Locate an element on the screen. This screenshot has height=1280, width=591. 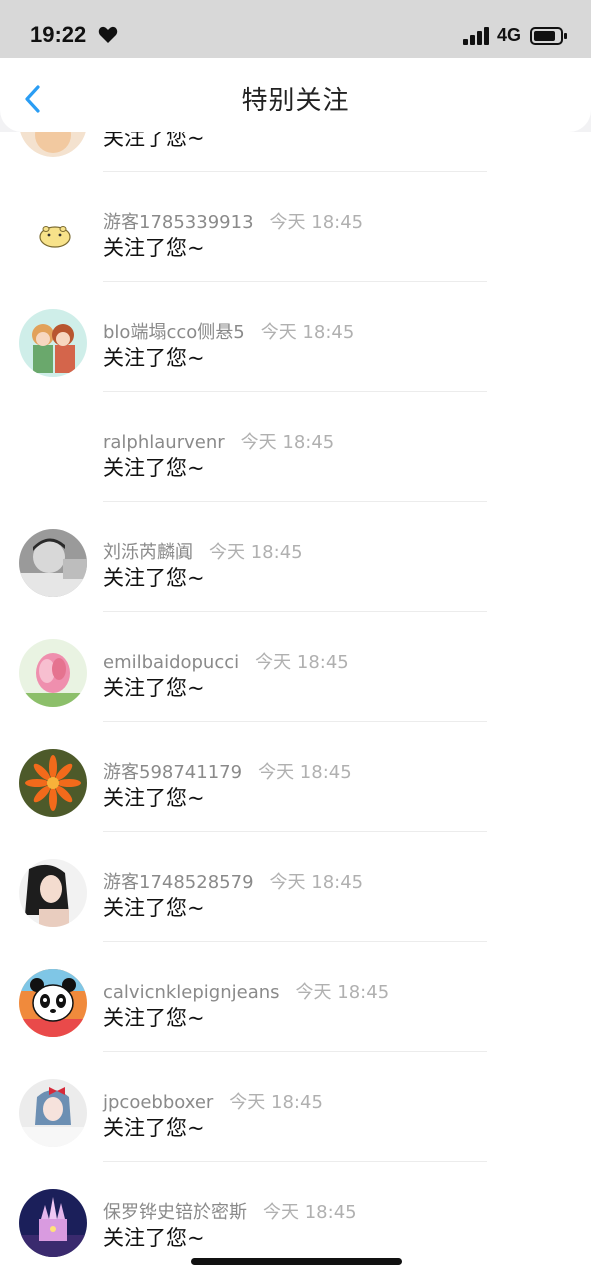
username: jpcoebboxer is located at coordinates (158, 1102).